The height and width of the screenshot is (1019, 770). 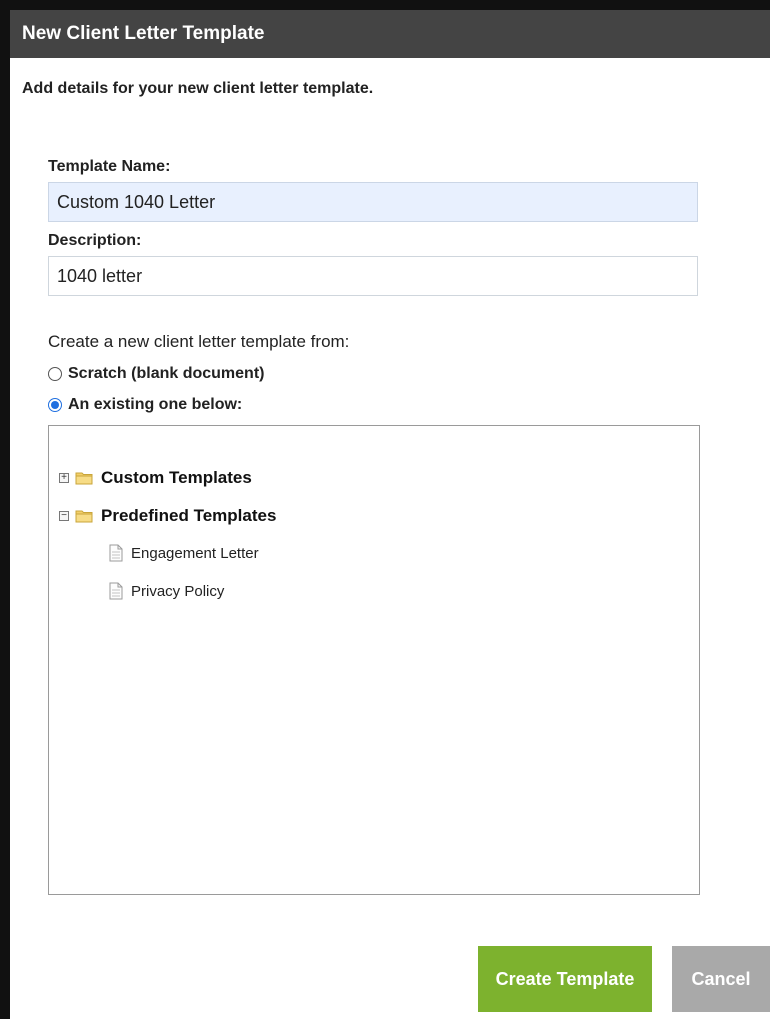 What do you see at coordinates (55, 405) in the screenshot?
I see `radio-checked-icon` at bounding box center [55, 405].